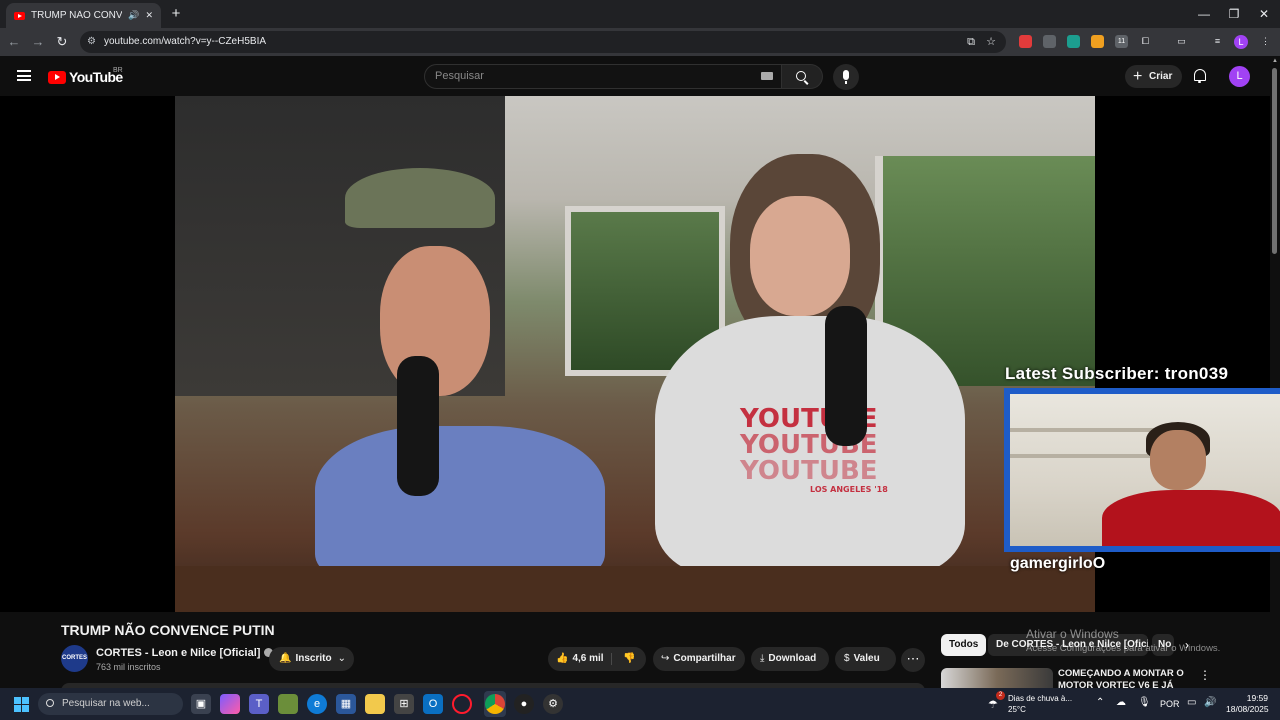 The image size is (1280, 720). What do you see at coordinates (1117, 373) in the screenshot?
I see `latest-subscriber-label: Latest Subscriber: tron039` at bounding box center [1117, 373].